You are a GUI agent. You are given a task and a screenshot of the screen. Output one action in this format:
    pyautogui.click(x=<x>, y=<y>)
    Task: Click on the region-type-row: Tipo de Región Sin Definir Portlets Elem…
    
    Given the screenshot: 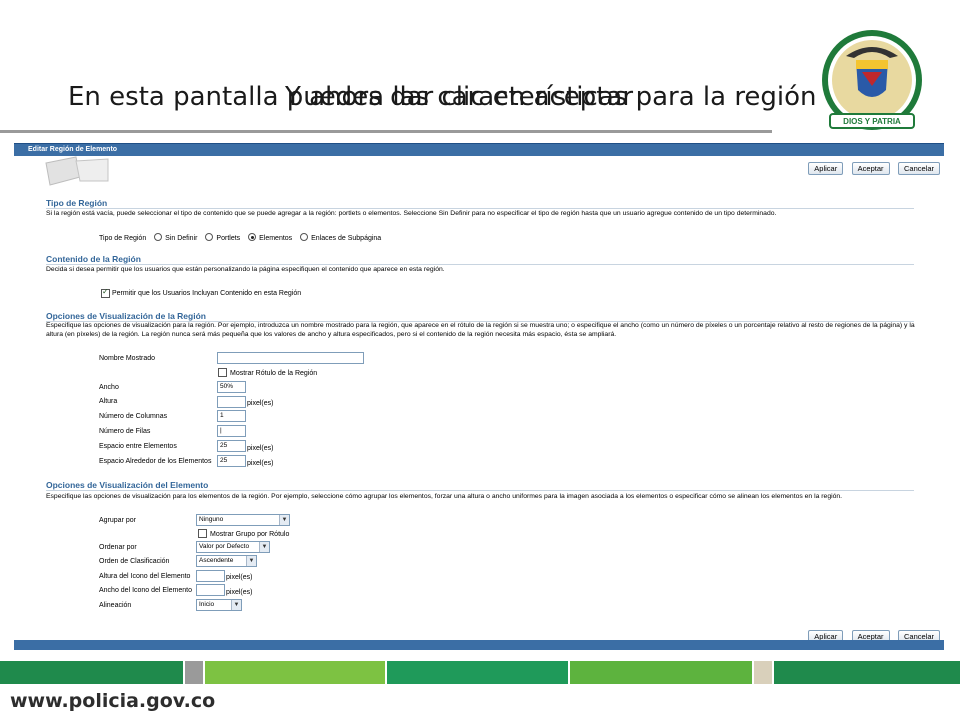 What is the action you would take?
    pyautogui.click(x=240, y=238)
    